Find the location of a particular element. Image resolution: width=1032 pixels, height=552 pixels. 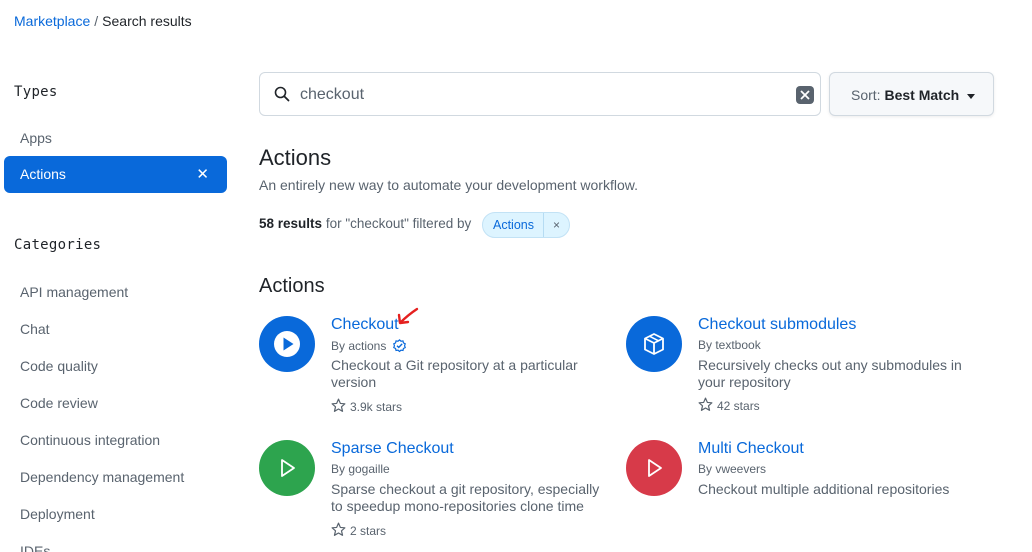

sidebar-item-label: Deployment is located at coordinates (57, 514).